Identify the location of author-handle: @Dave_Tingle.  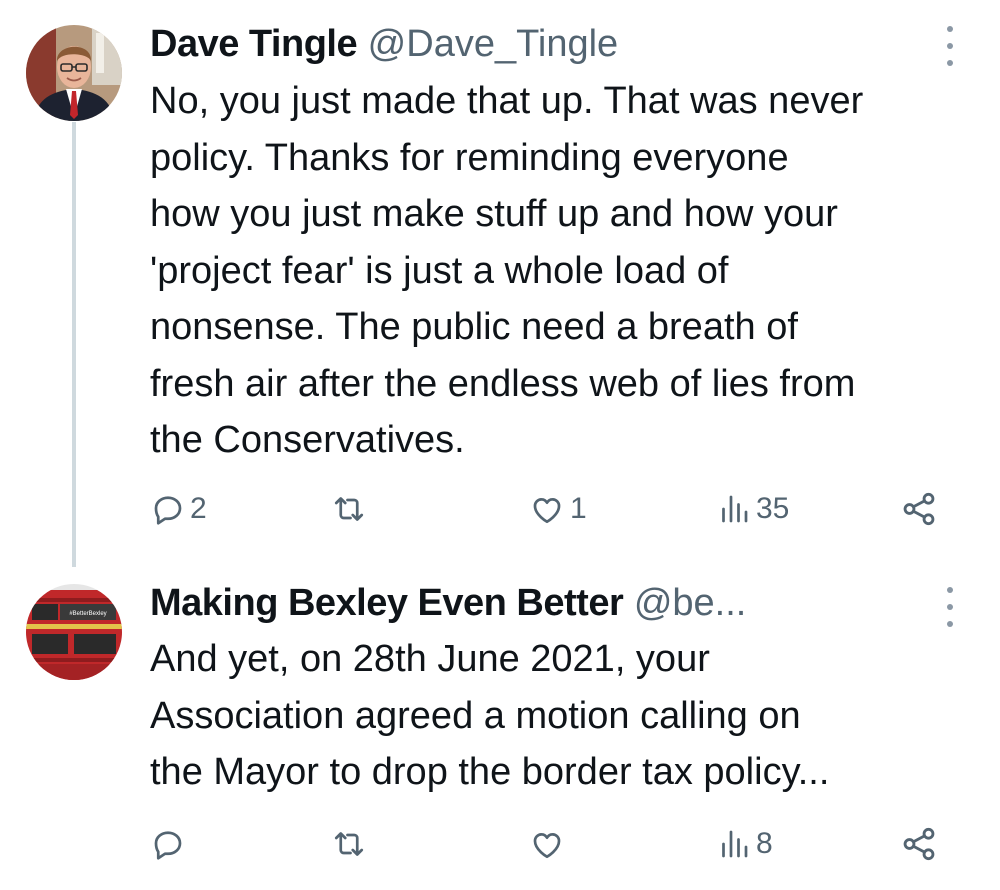
(493, 44).